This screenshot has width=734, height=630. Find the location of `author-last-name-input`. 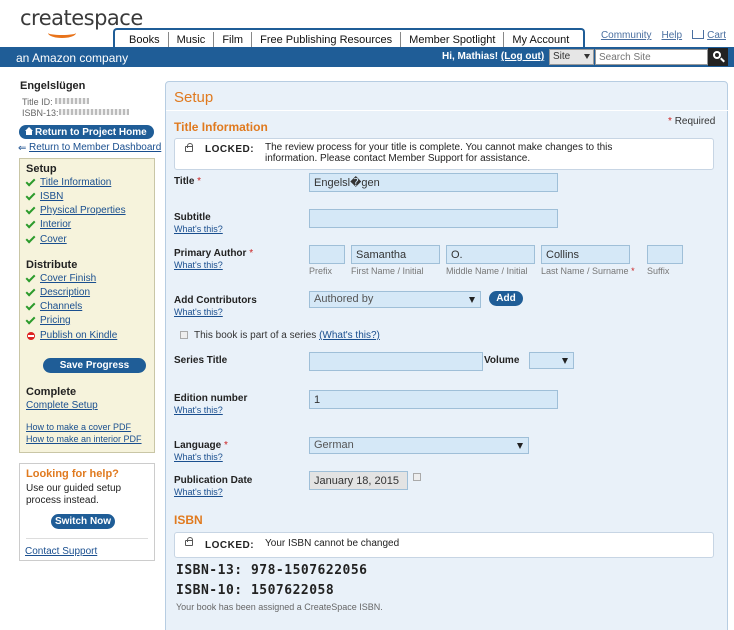

author-last-name-input is located at coordinates (585, 254).